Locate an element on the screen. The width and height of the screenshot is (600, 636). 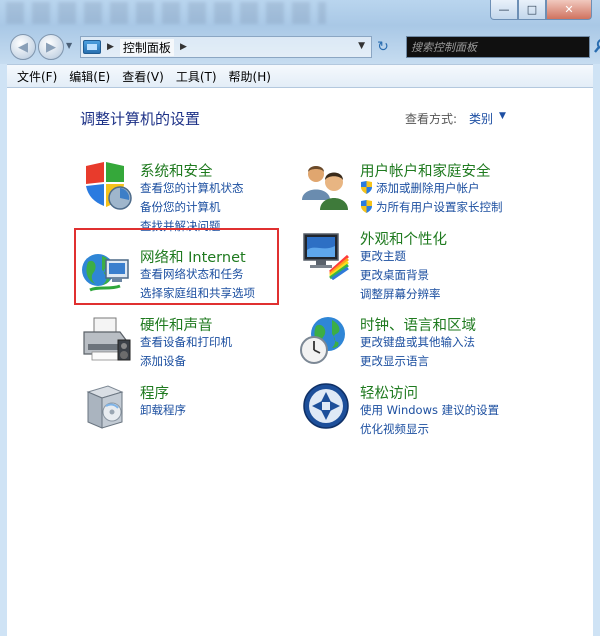
chevron-down-icon: ▼ is located at coordinates (502, 116).